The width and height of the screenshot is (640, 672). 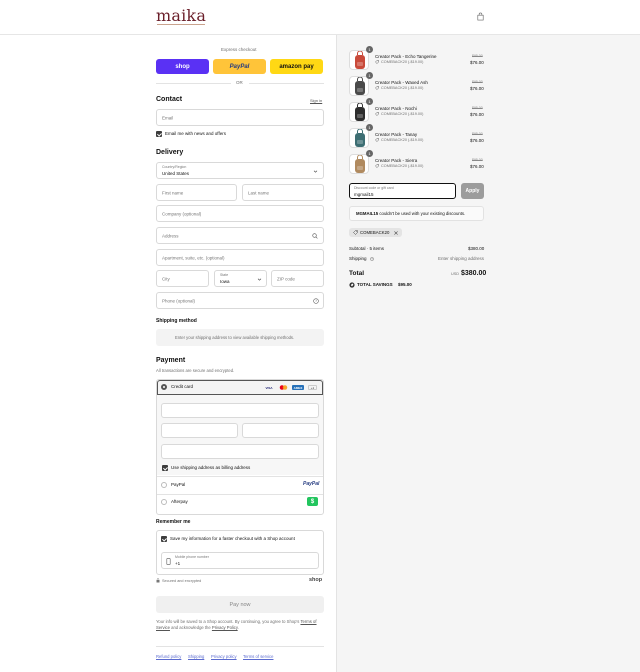 I want to click on legal-text-2: and acknowledge the, so click(x=191, y=627).